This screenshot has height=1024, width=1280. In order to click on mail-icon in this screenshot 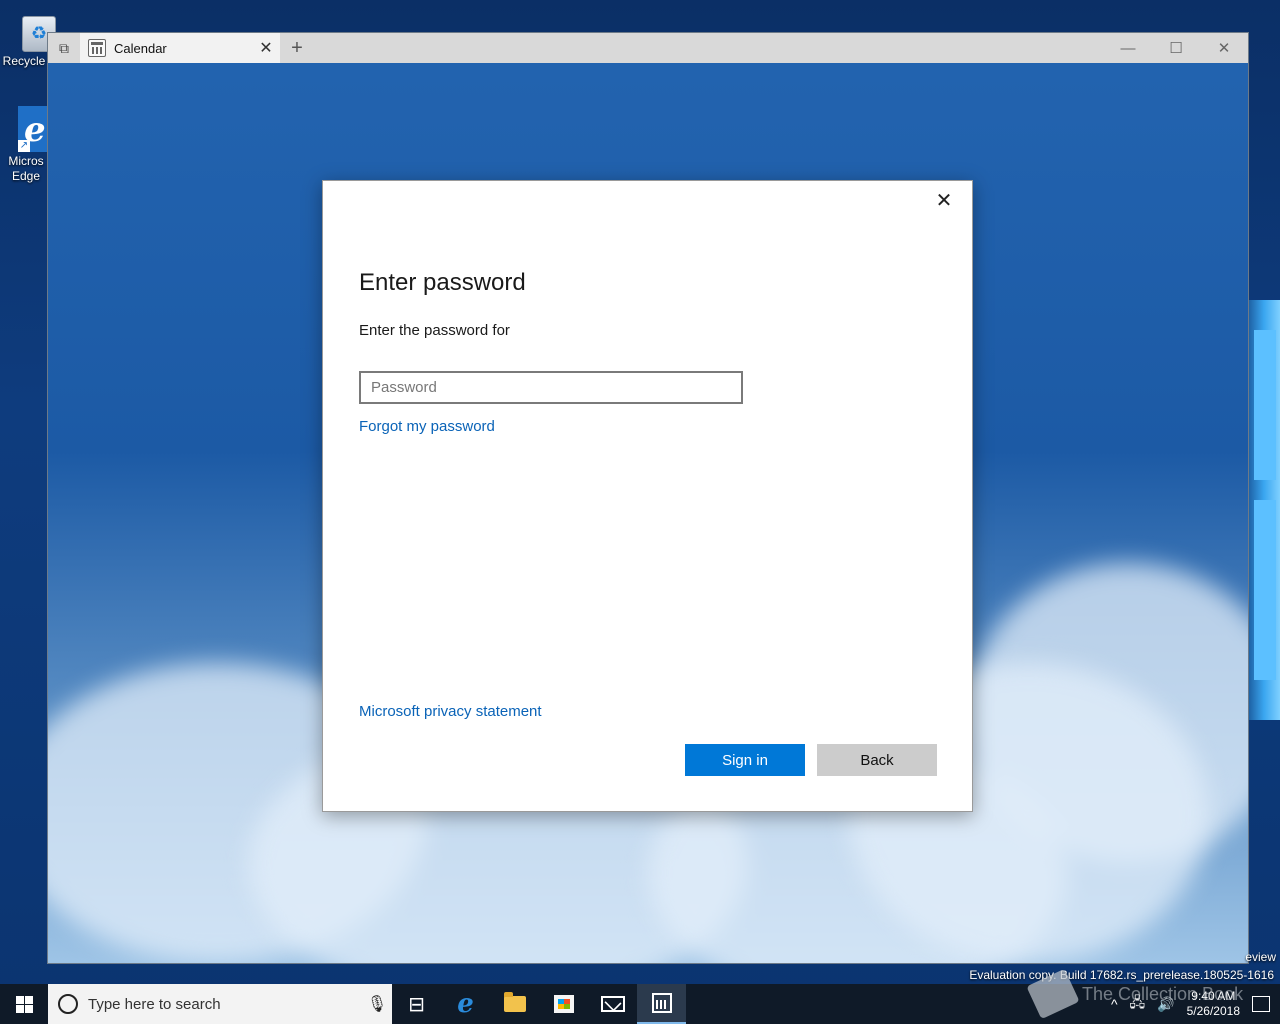, I will do `click(612, 1004)`.